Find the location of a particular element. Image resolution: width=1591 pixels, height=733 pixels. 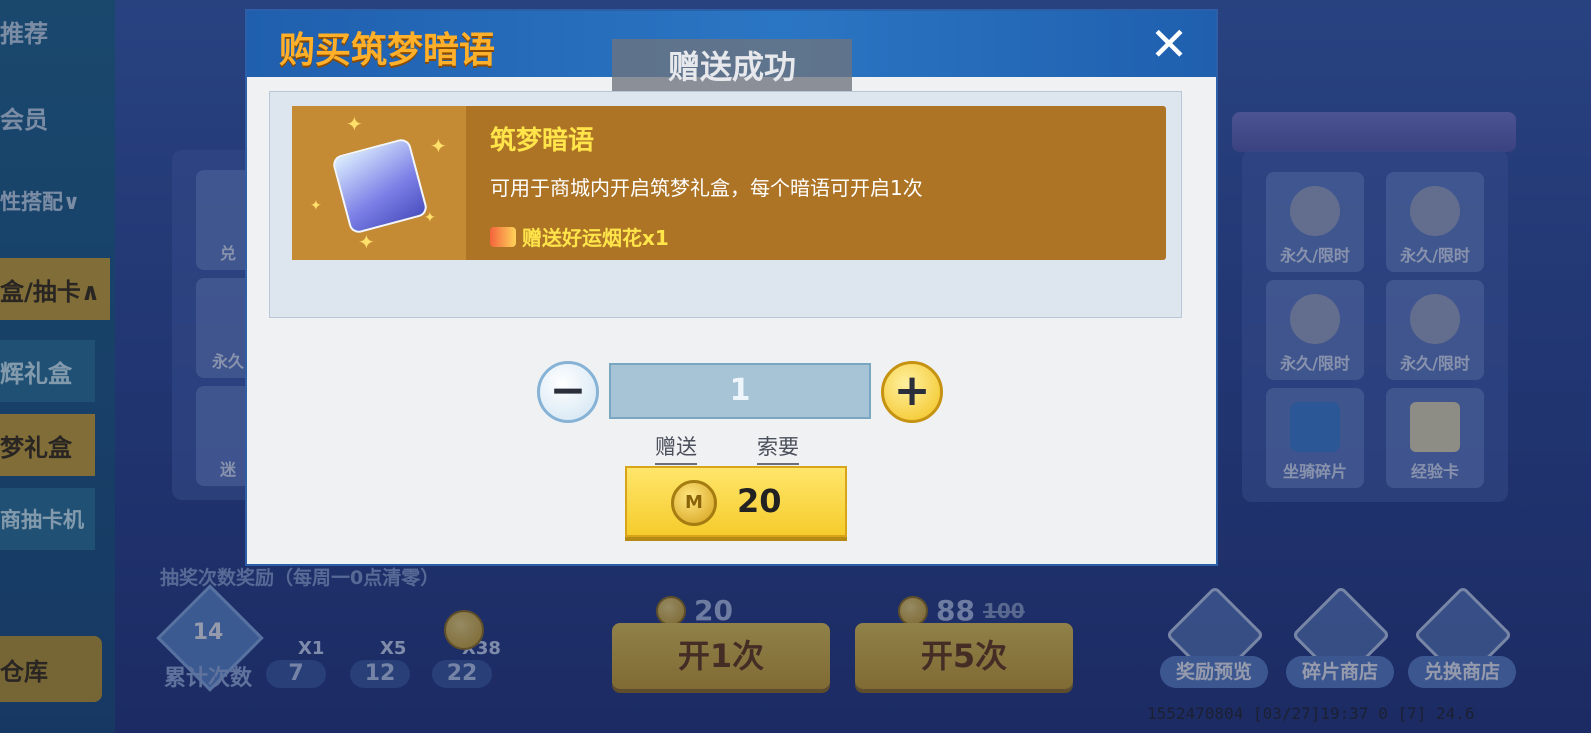

buy-button: M 20 is located at coordinates (736, 501).